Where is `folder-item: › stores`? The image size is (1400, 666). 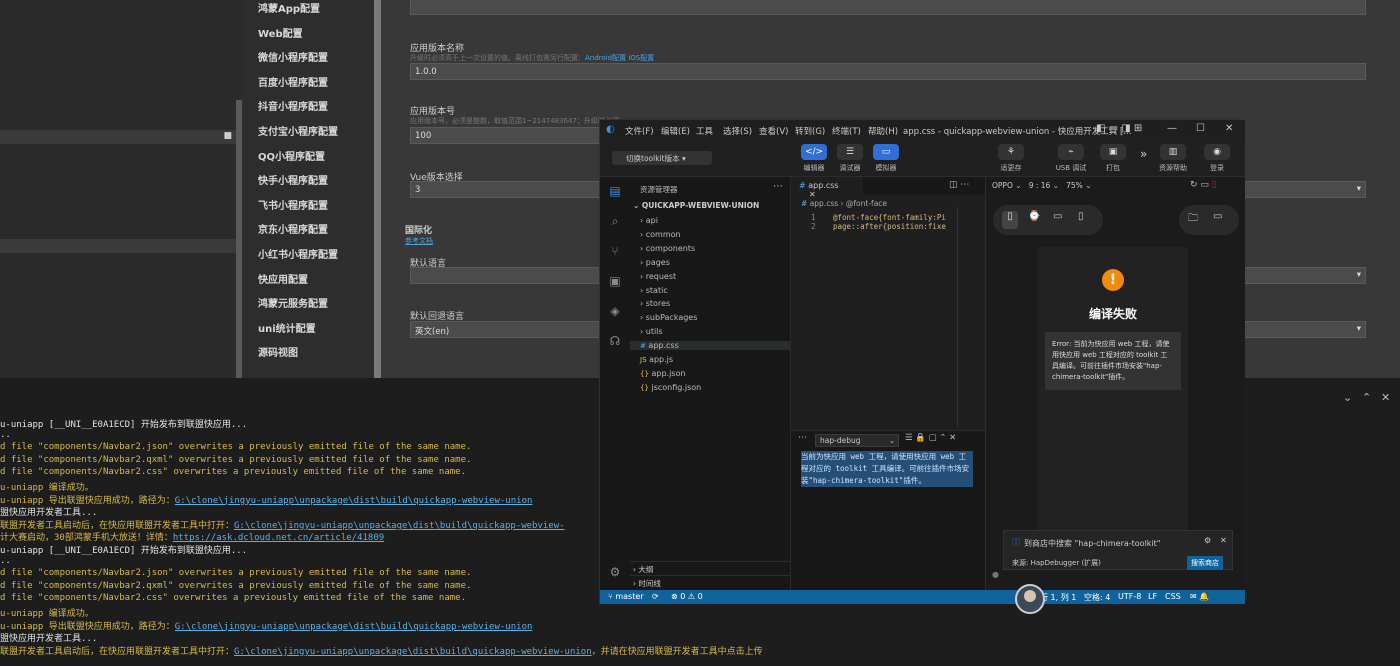 folder-item: › stores is located at coordinates (655, 303).